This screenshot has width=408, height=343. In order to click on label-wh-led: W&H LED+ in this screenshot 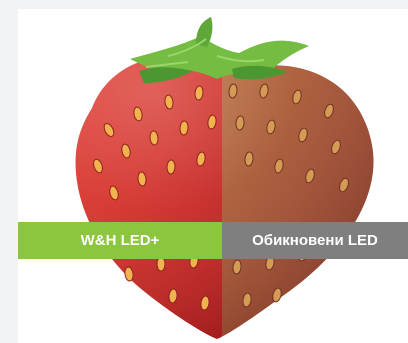, I will do `click(120, 240)`.